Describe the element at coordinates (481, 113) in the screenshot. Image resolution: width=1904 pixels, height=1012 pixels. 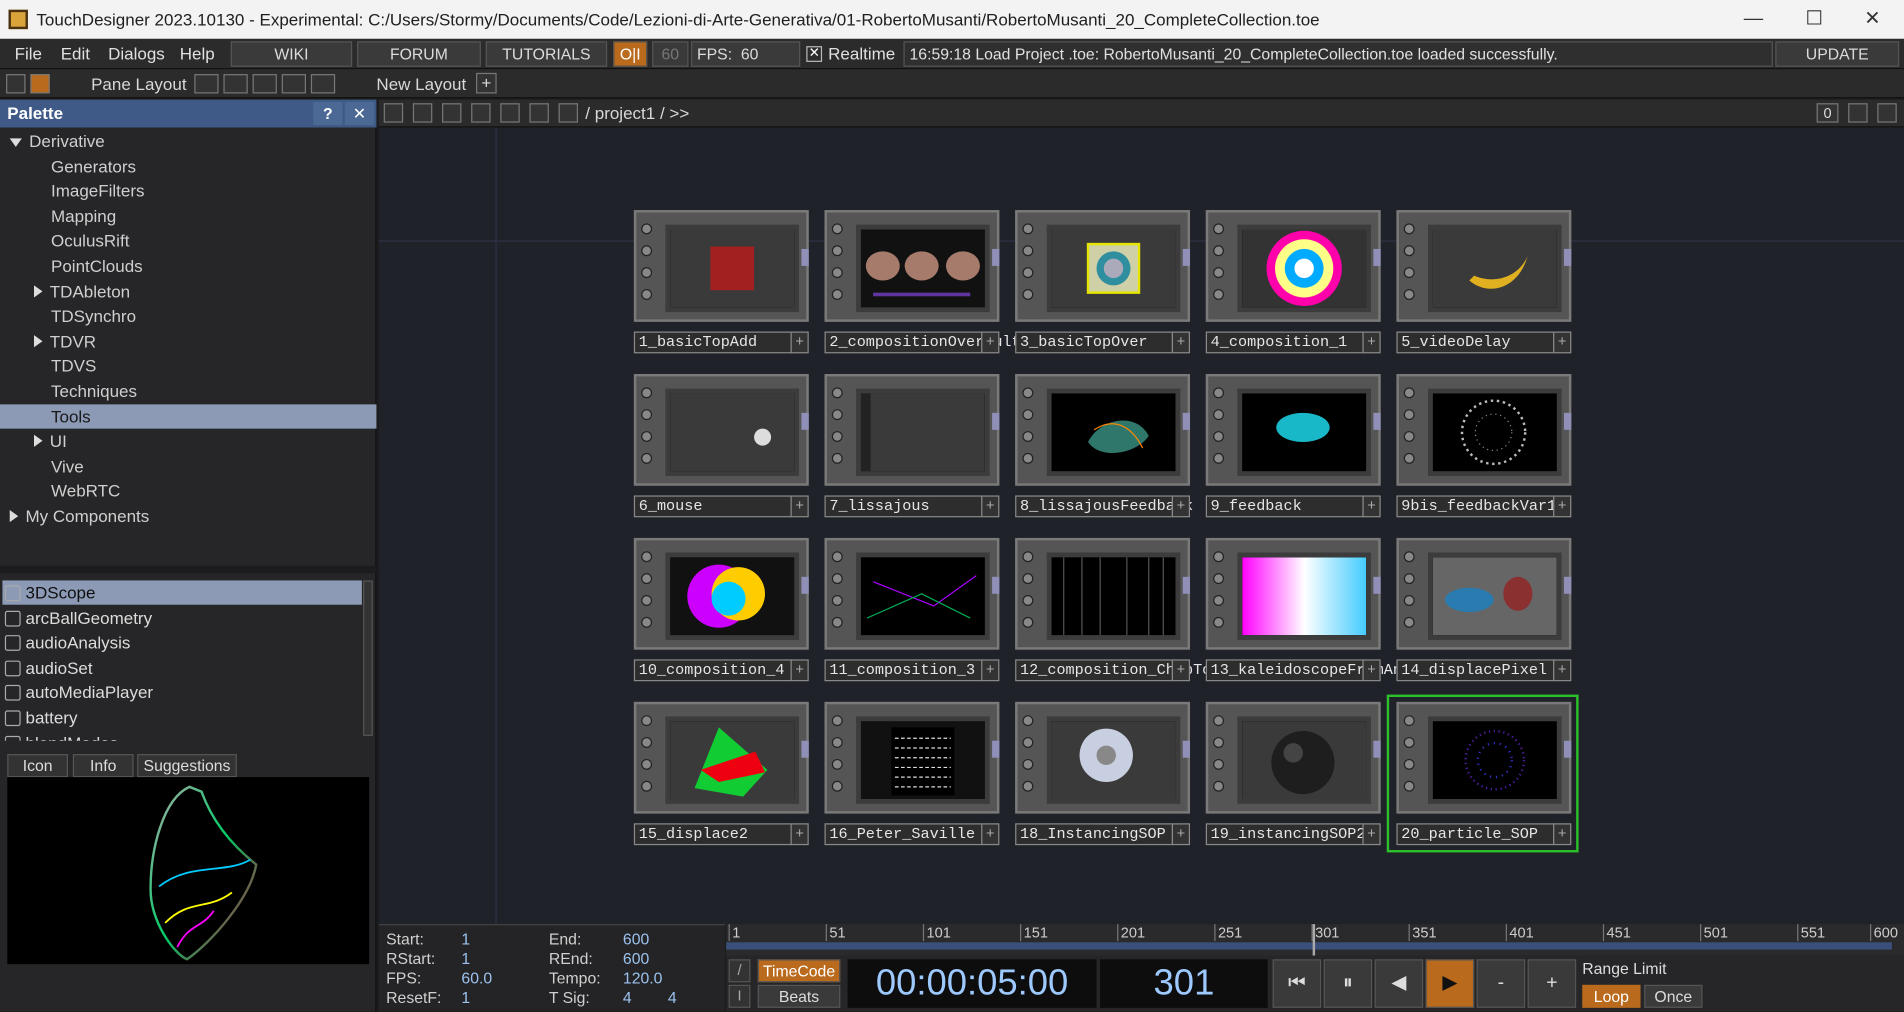
I see `forward-icon` at that location.